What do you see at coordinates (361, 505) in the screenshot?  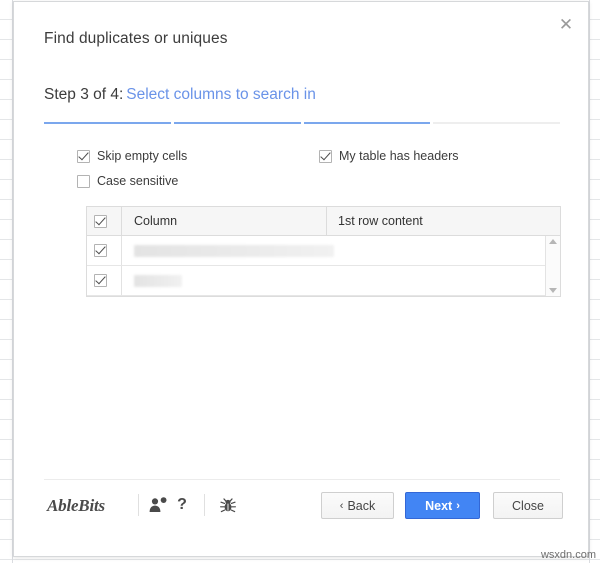 I see `back-button-label: Back` at bounding box center [361, 505].